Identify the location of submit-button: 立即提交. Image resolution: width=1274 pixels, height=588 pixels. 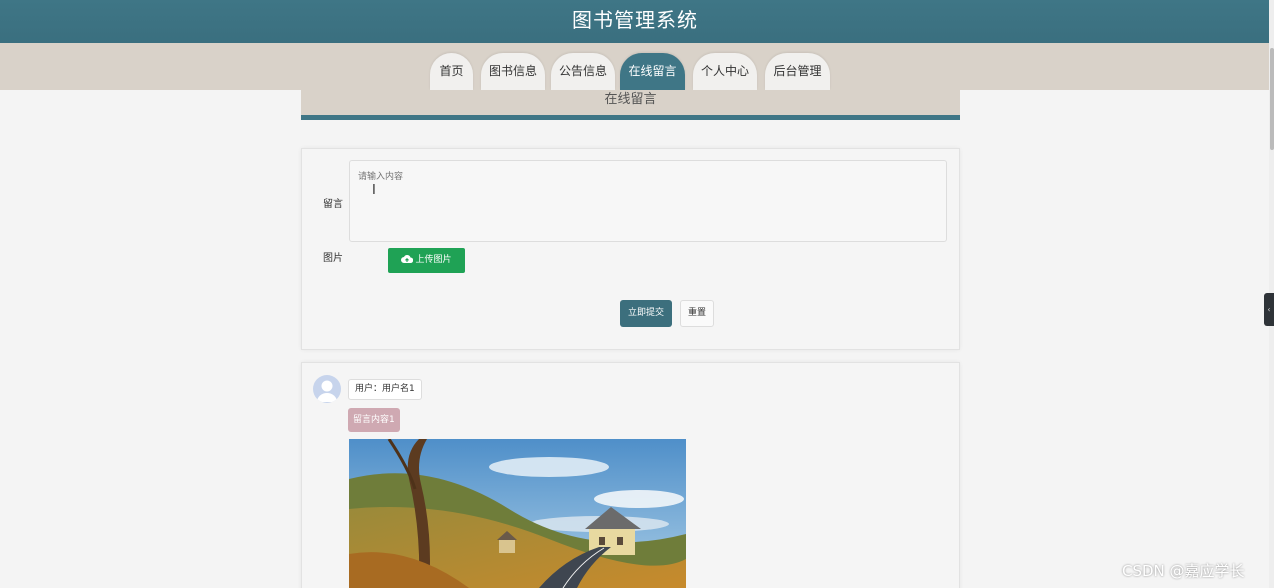
(646, 313).